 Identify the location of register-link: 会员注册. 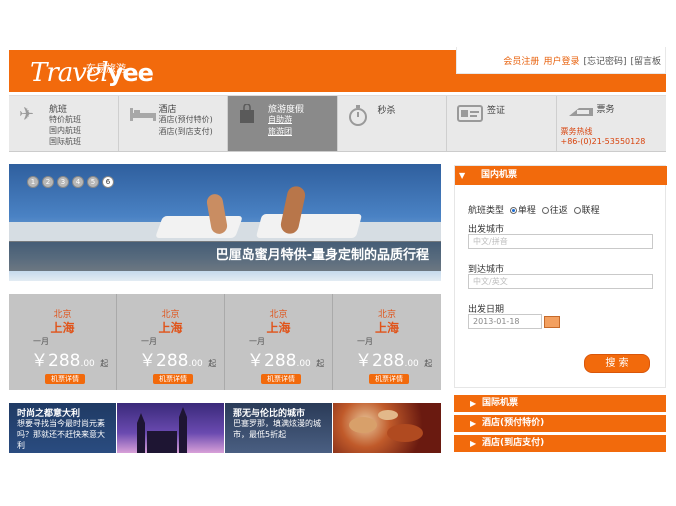
(521, 60).